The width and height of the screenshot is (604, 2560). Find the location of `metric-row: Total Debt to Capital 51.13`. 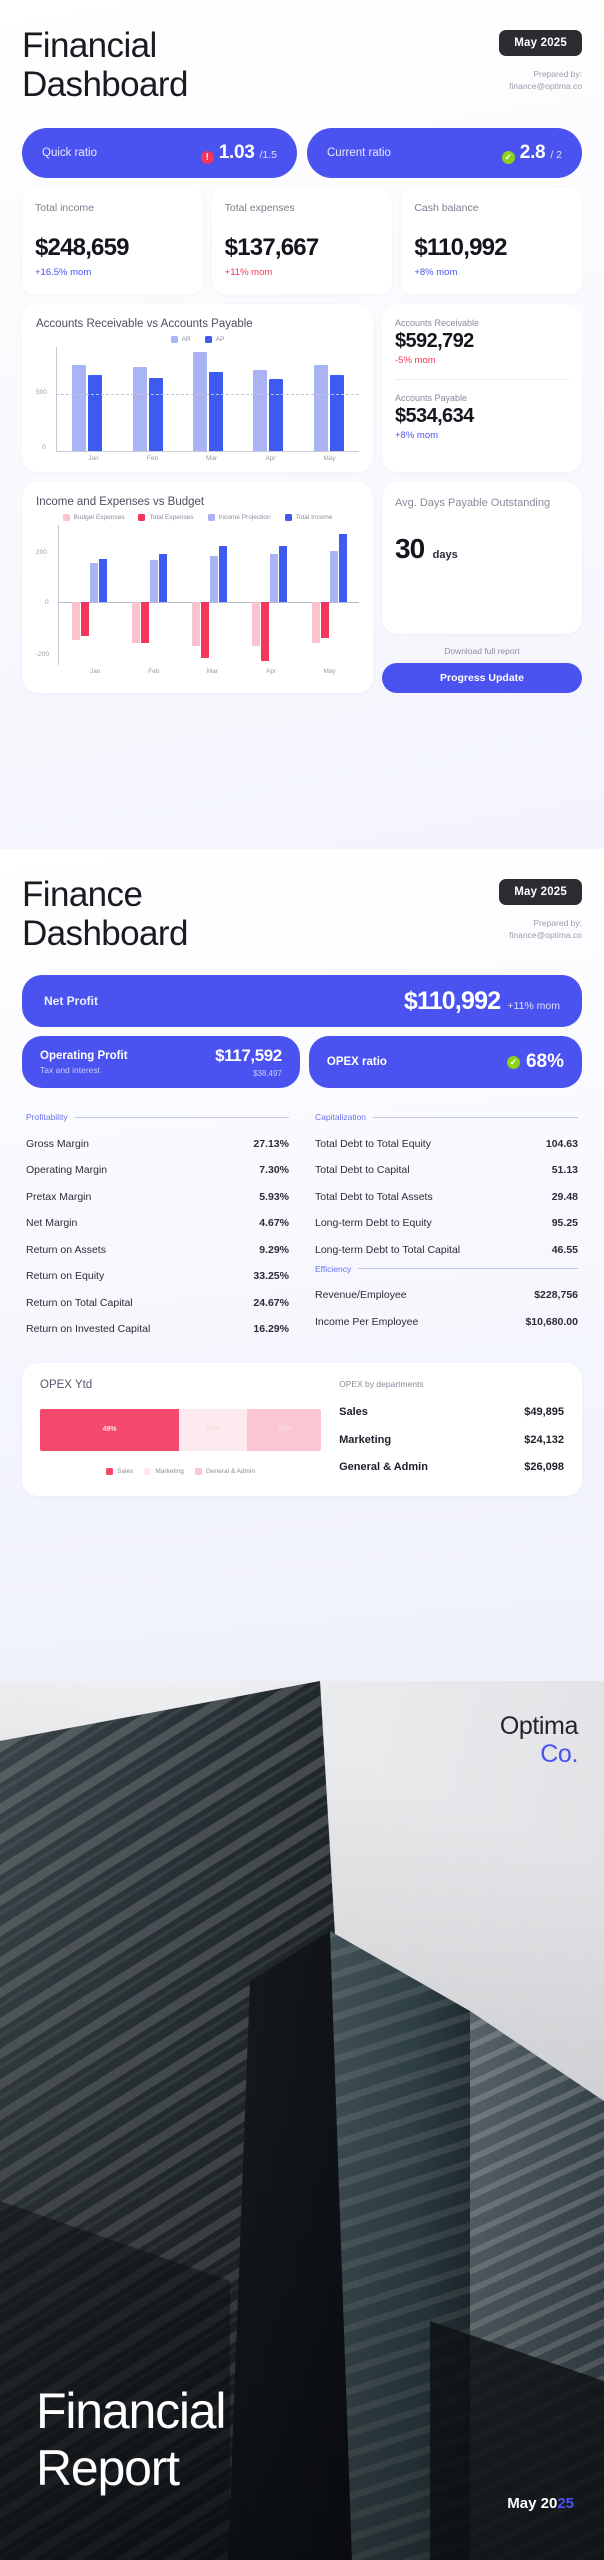

metric-row: Total Debt to Capital 51.13 is located at coordinates (446, 1171).